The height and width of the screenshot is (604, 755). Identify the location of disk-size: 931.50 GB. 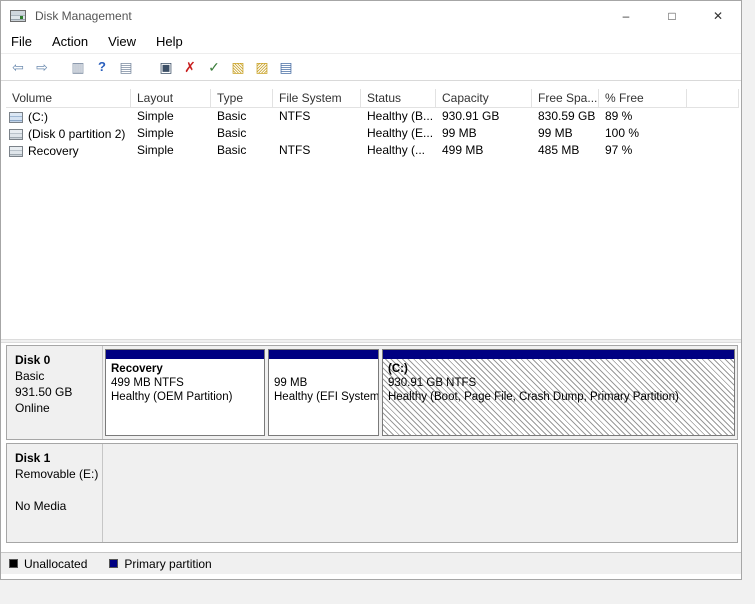
(44, 392).